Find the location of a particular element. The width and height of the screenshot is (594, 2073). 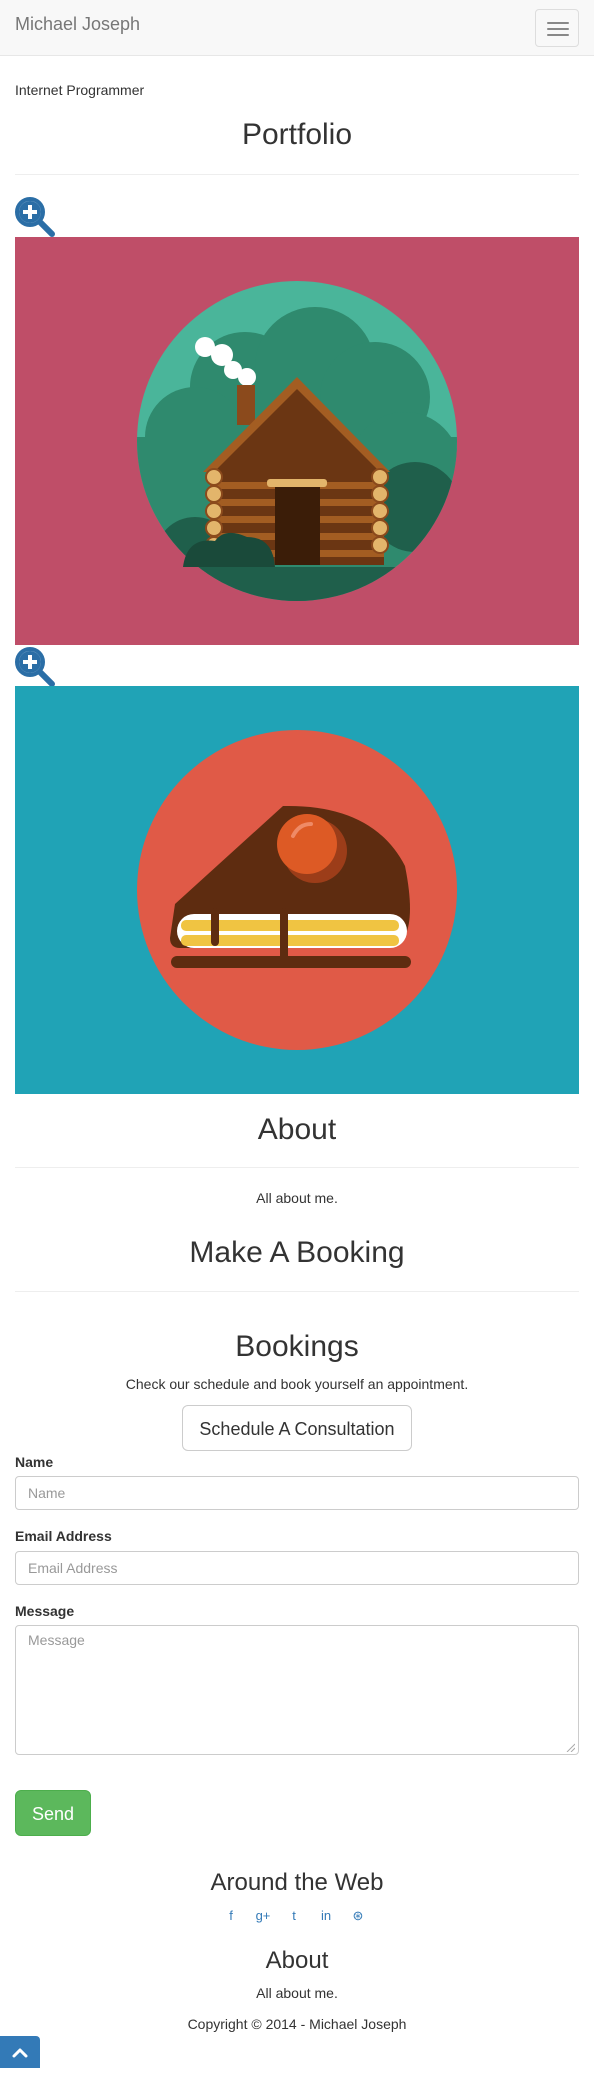

dribbble-icon: ⊛ is located at coordinates (358, 1916).